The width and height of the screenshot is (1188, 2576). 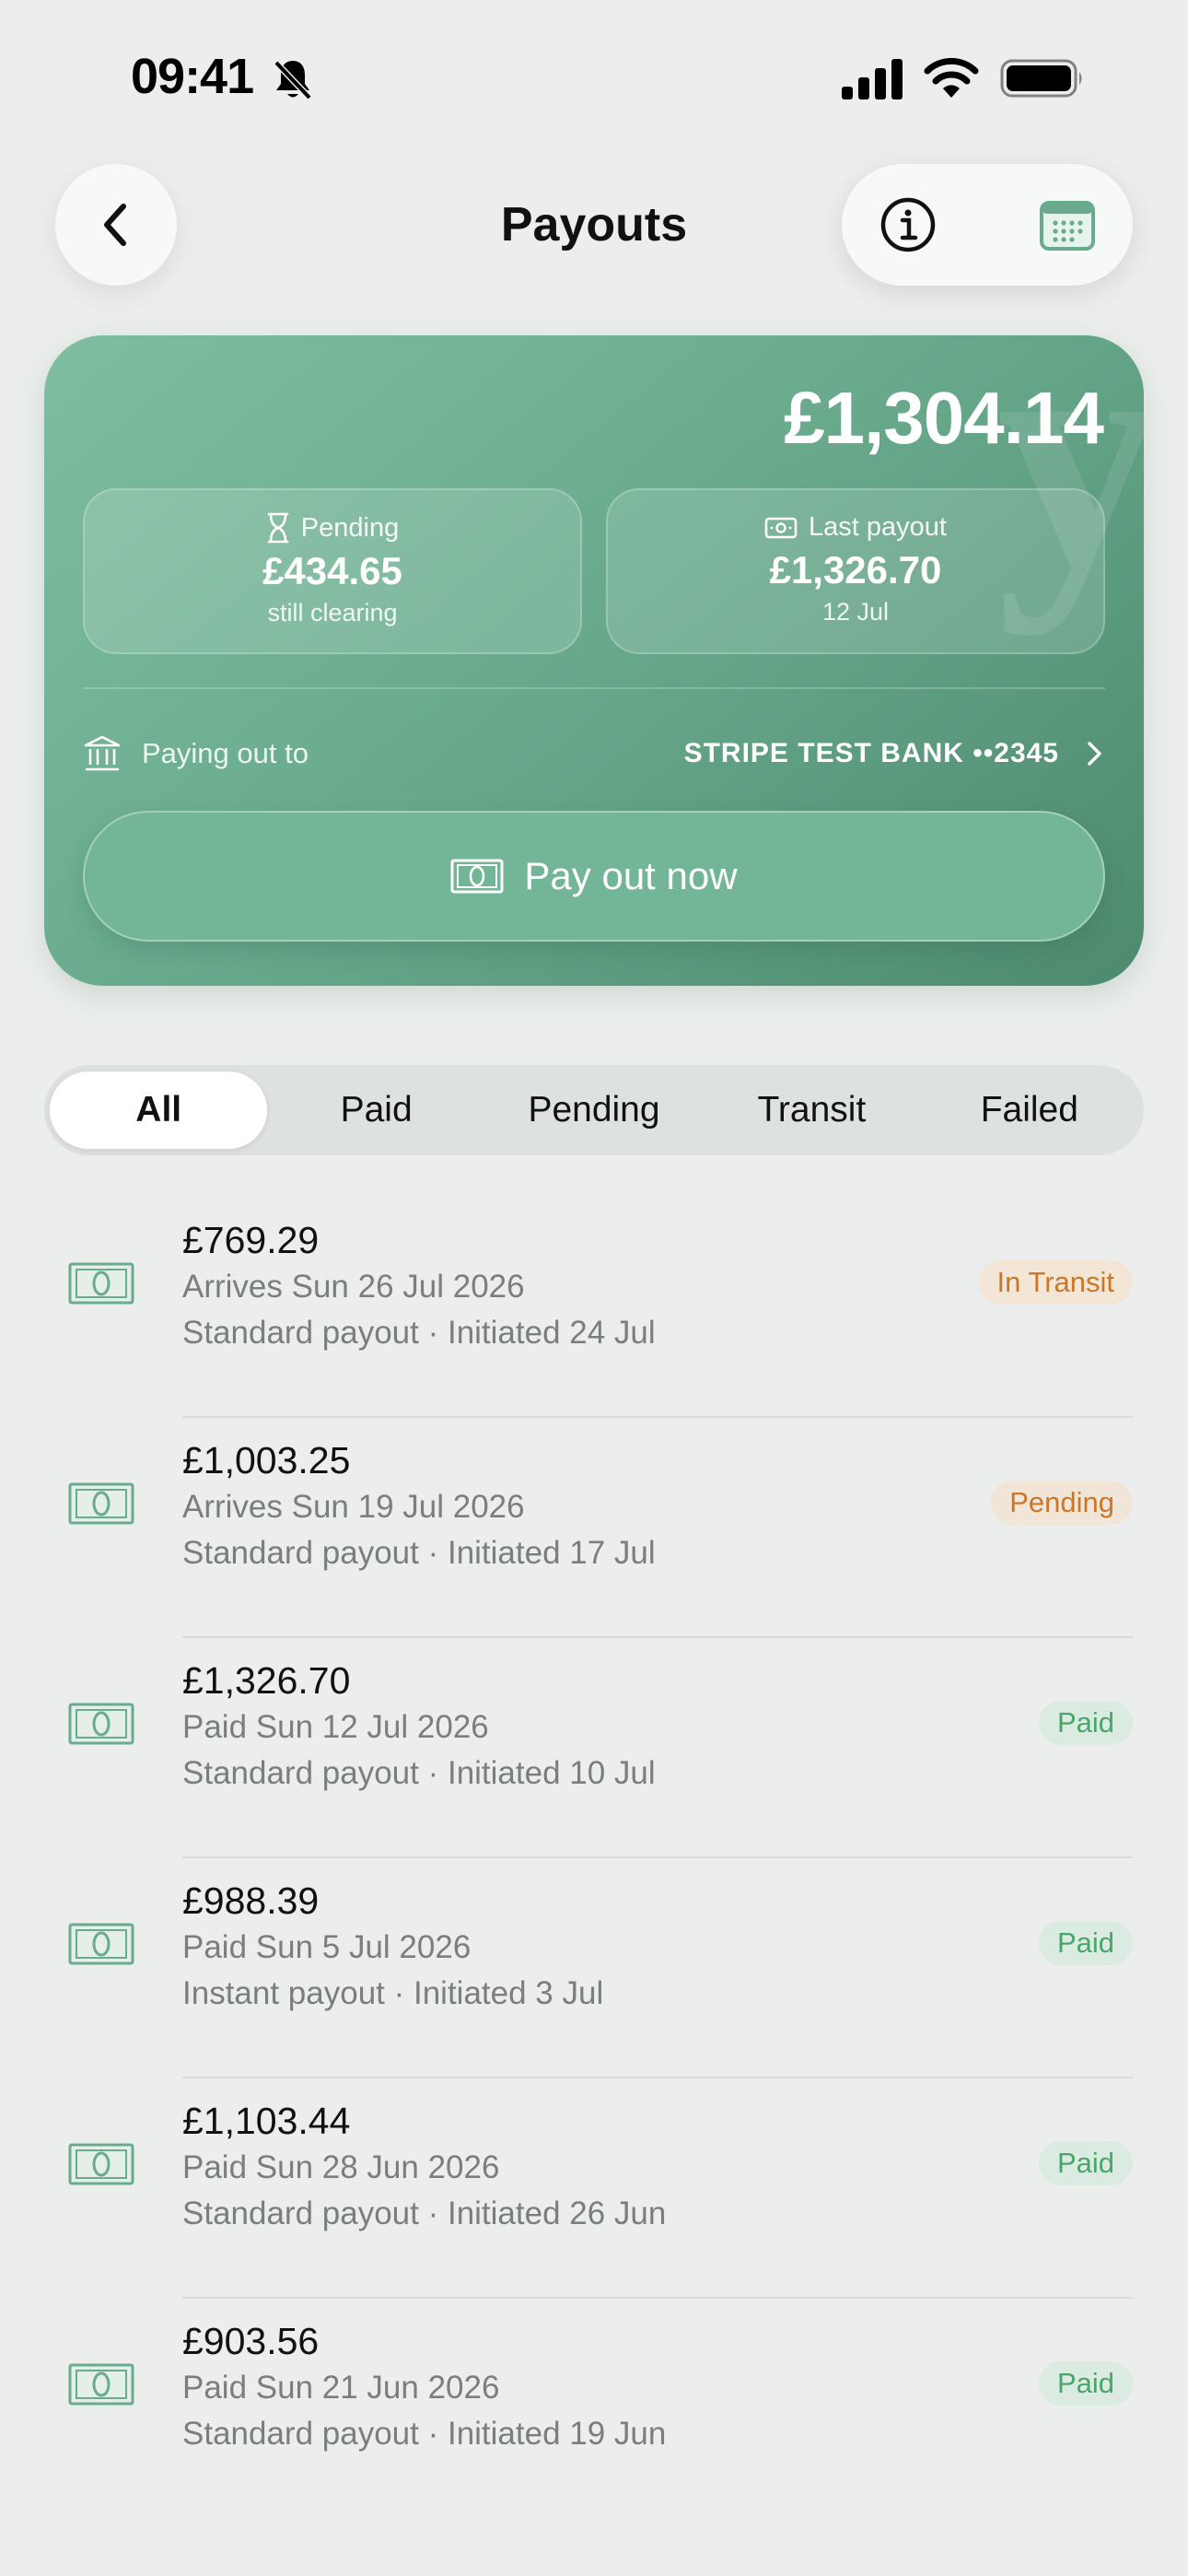 I want to click on status-filter: All Paid Pending Transit Failed, so click(x=594, y=1110).